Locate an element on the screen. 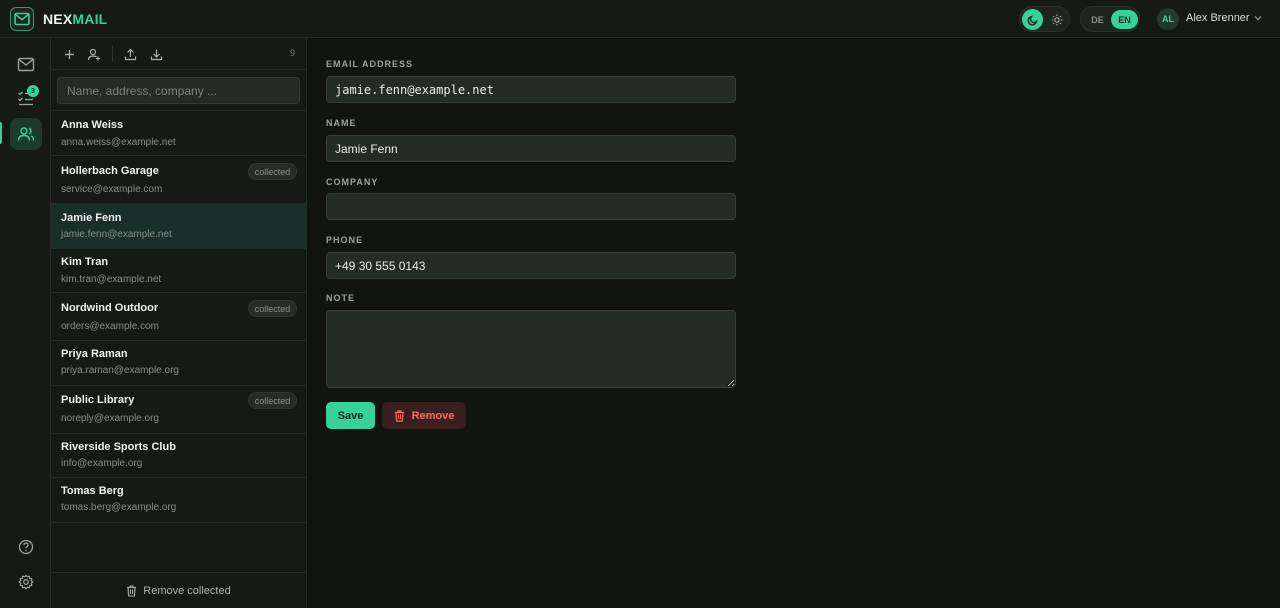  contact-name: Kim Tran is located at coordinates (85, 262).